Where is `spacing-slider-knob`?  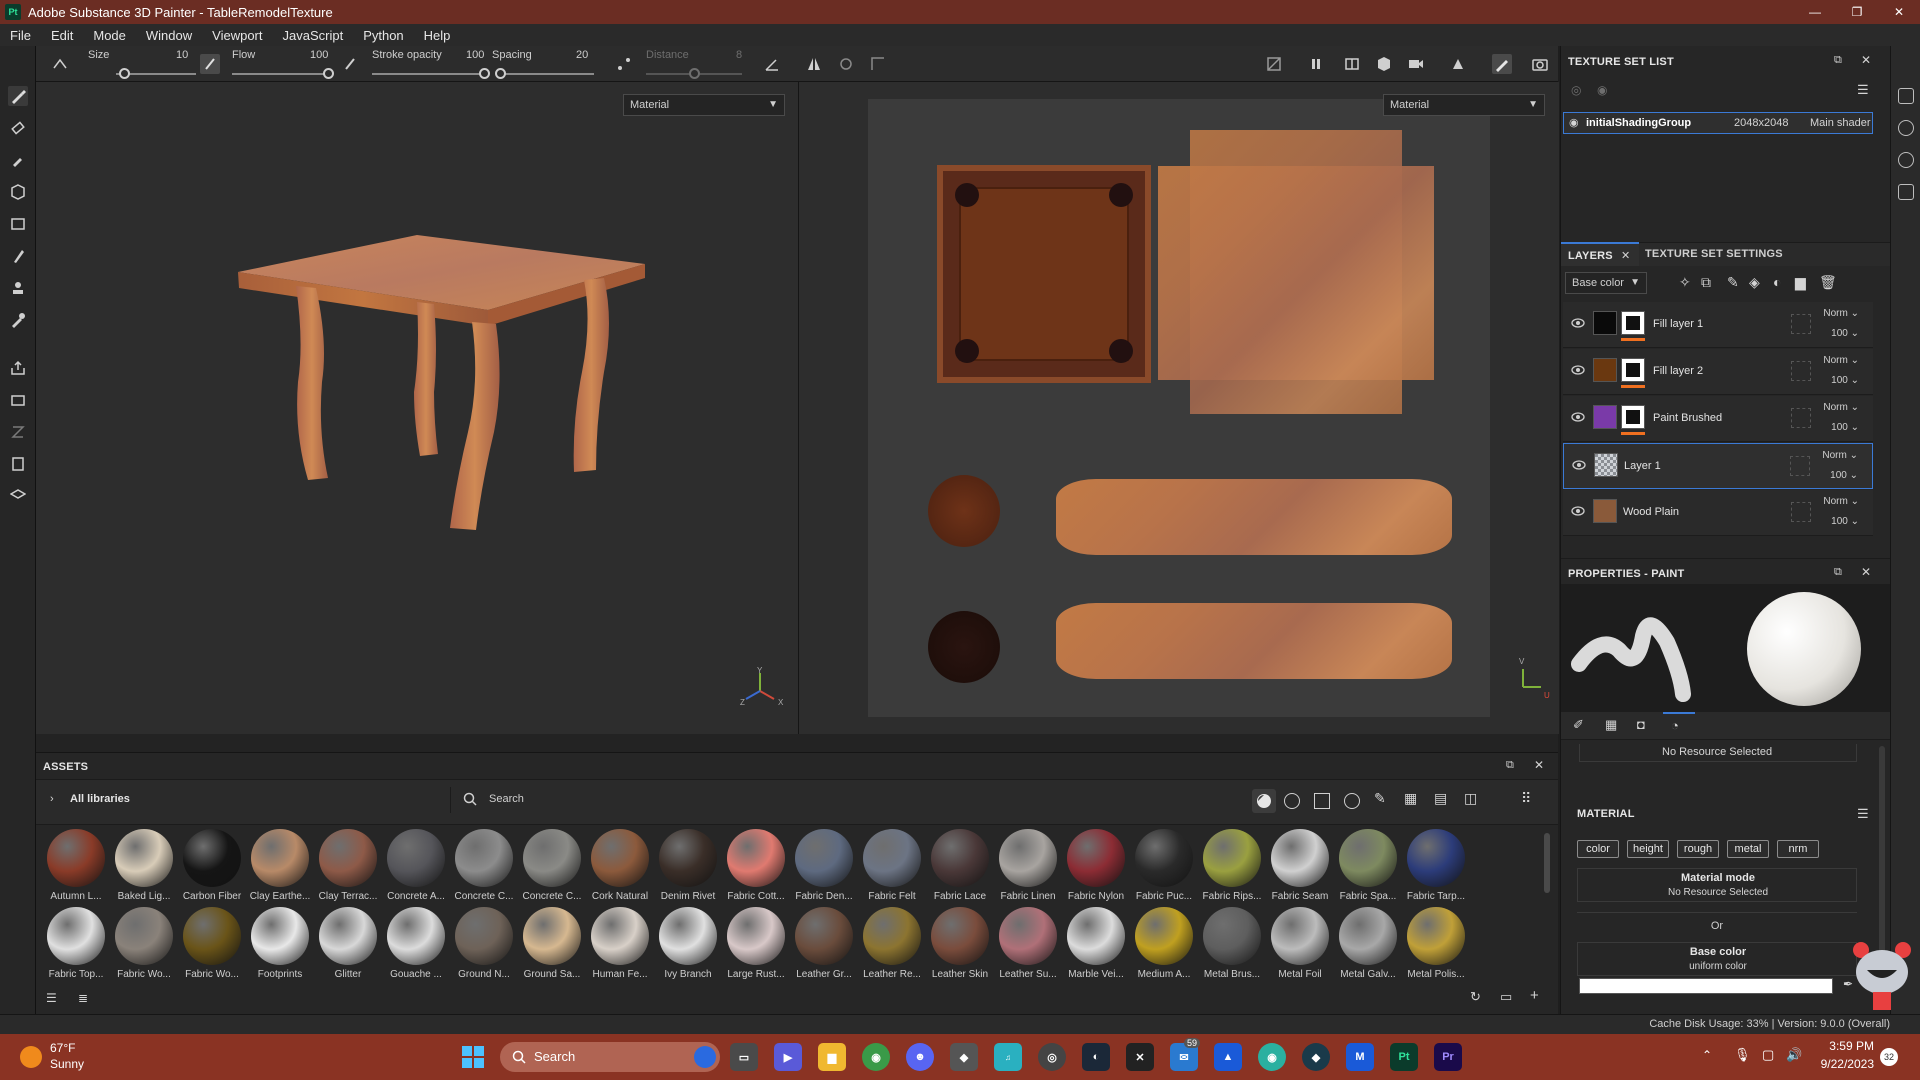
spacing-slider-knob is located at coordinates (500, 73).